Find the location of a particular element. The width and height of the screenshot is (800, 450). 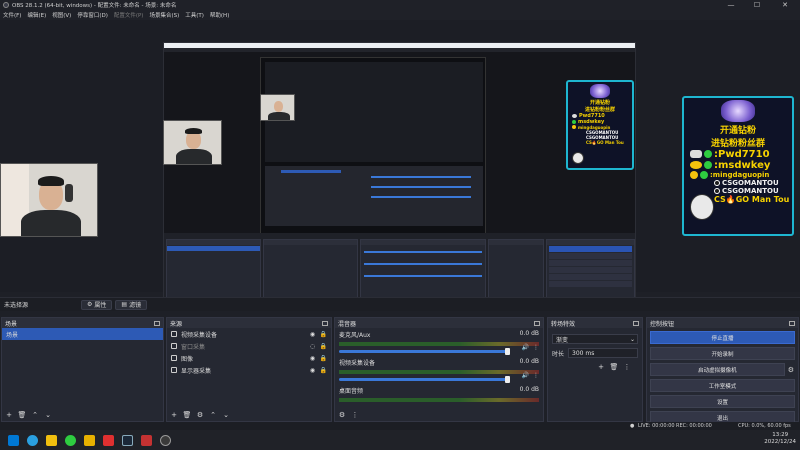

studio-mode-button: 工作室模式 is located at coordinates (722, 385).